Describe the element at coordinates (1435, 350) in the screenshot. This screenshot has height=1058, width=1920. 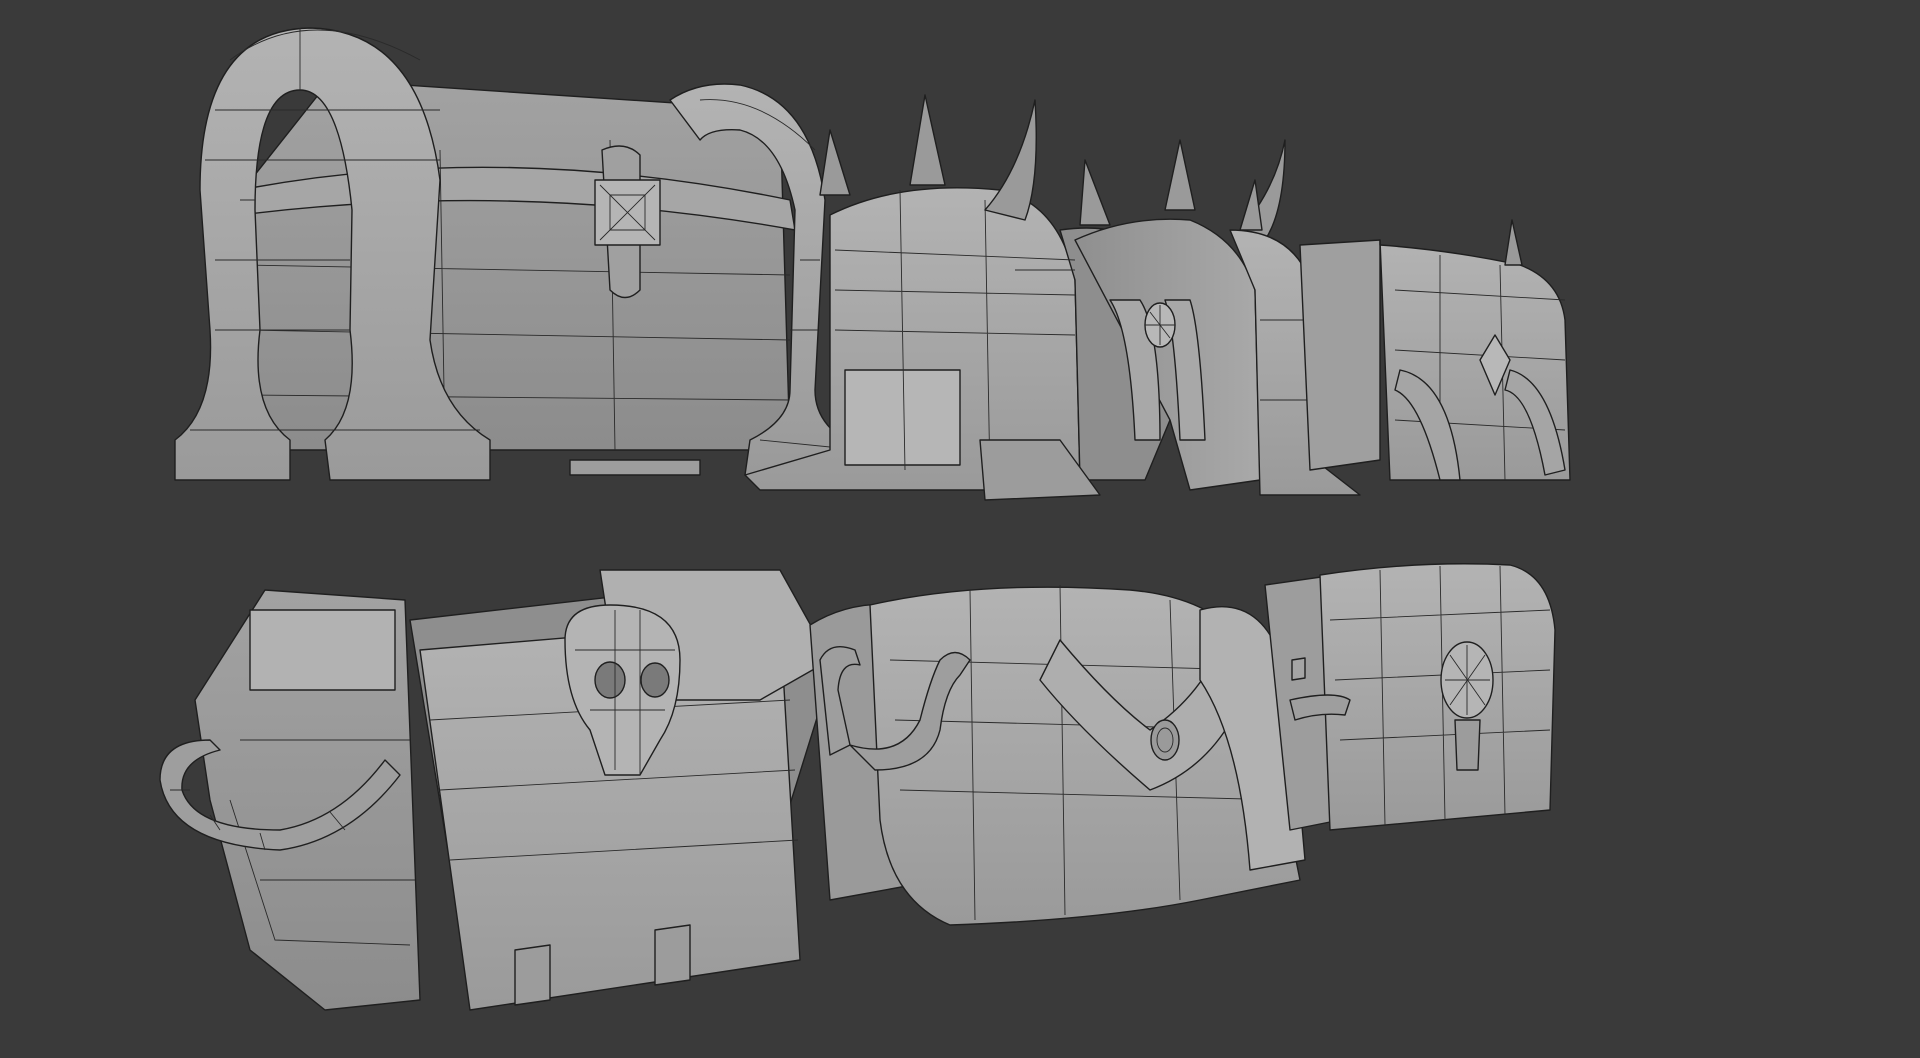
I see `ornate-chest` at that location.